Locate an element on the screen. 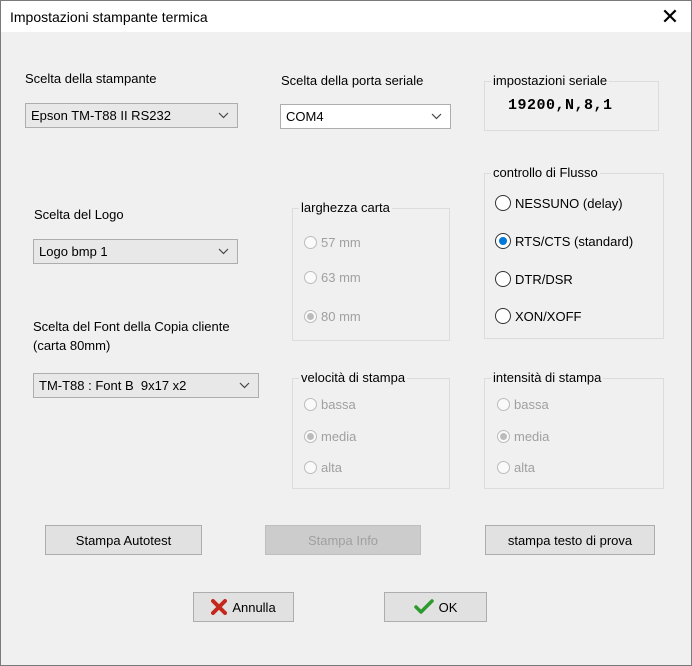  title-bar: Impostazioni stampante termica ✕ is located at coordinates (346, 16).